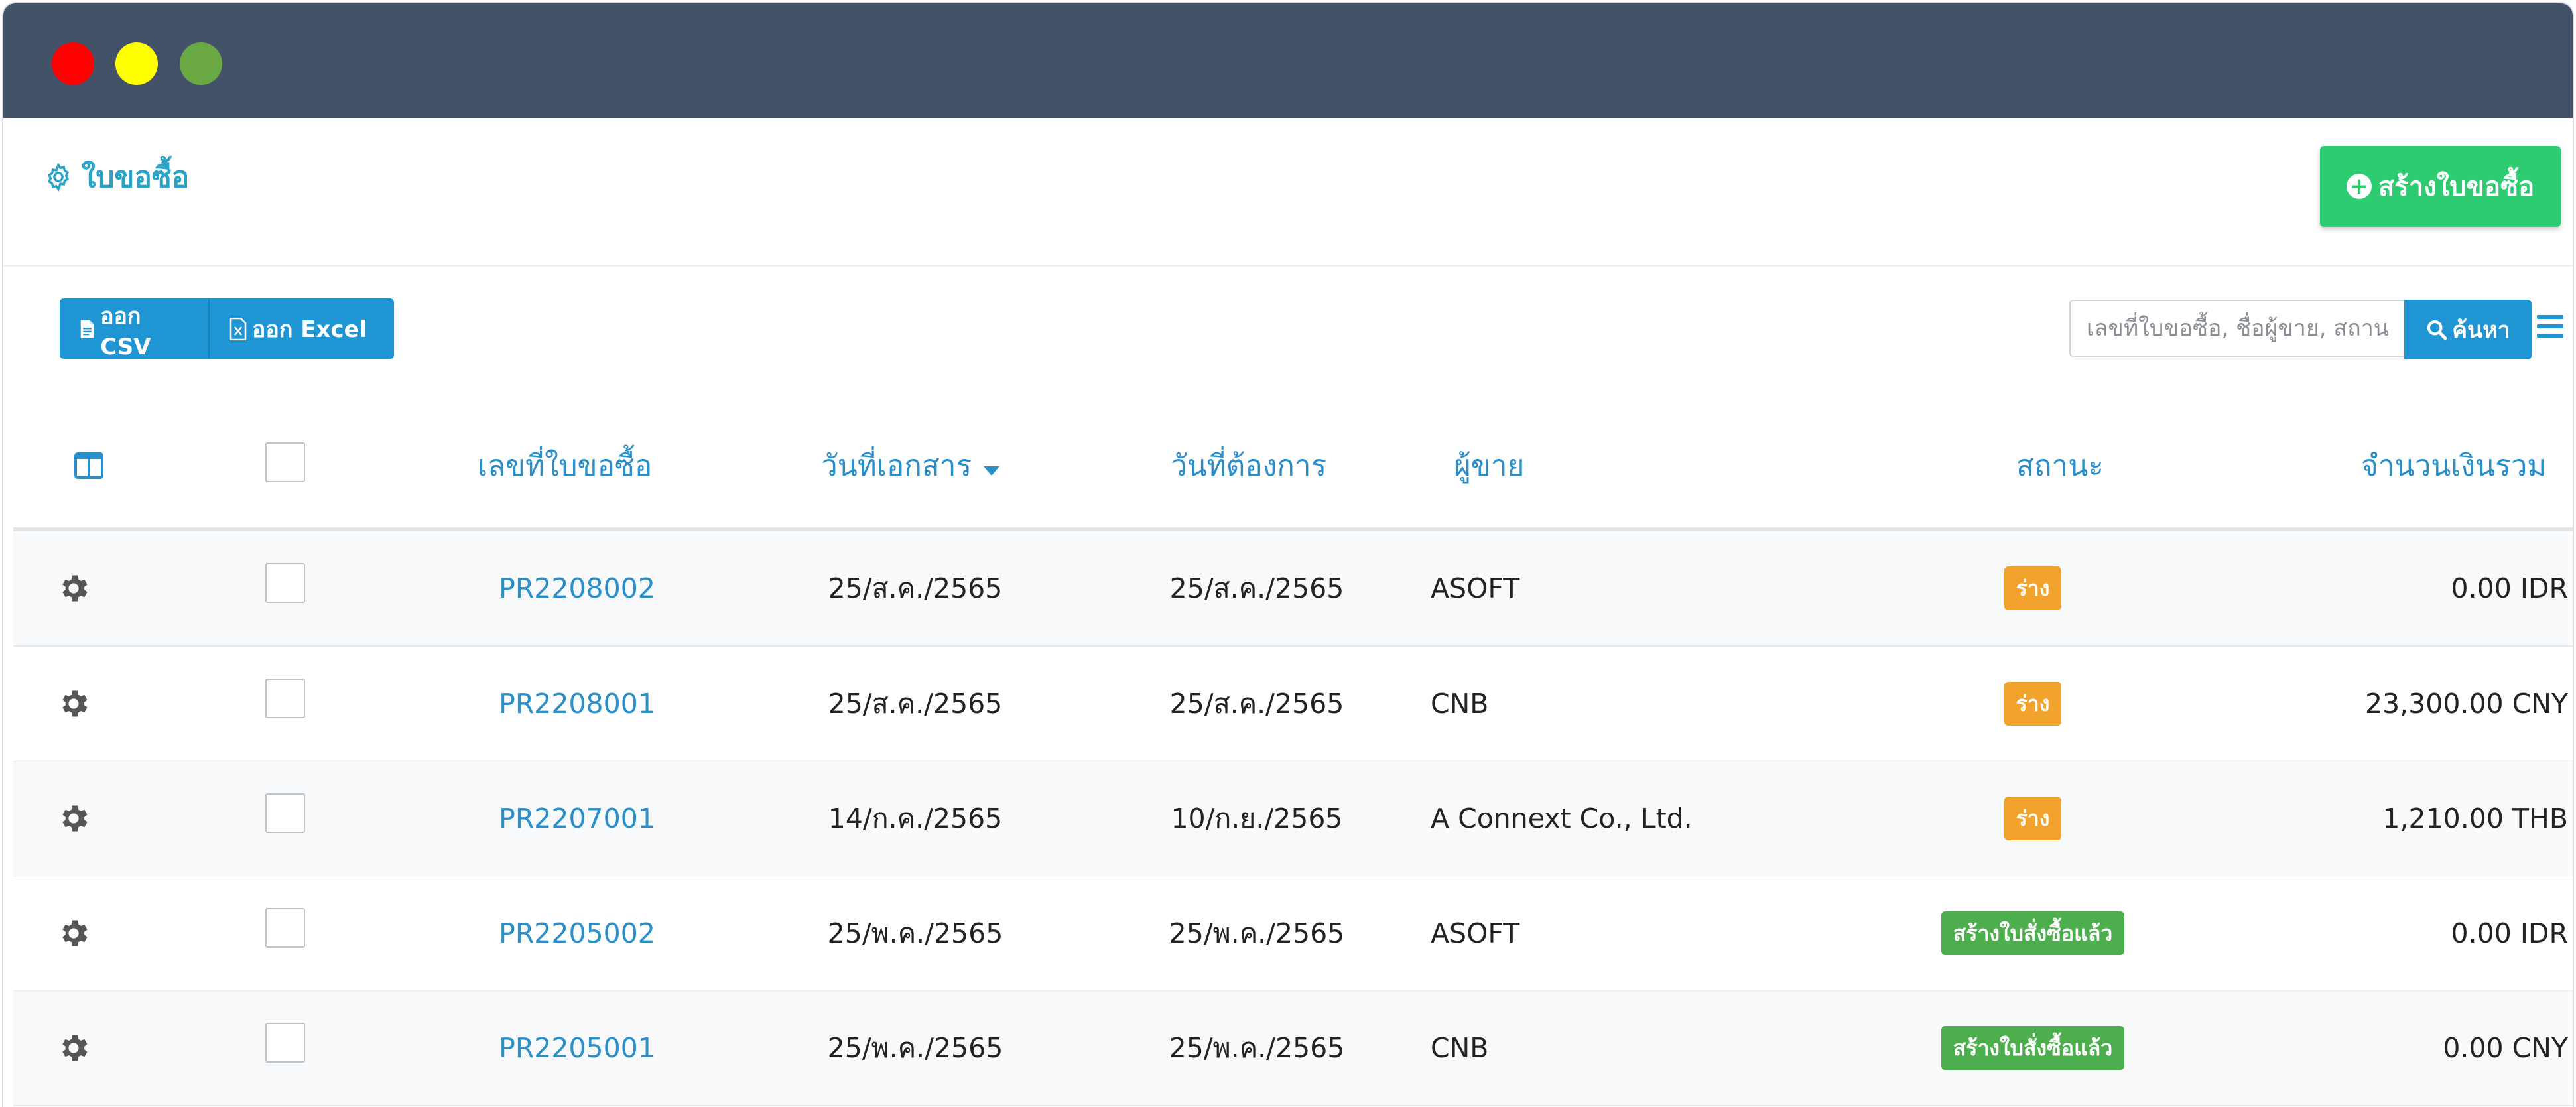 This screenshot has width=2576, height=1107. I want to click on doc-no-link: PR2205001, so click(577, 1048).